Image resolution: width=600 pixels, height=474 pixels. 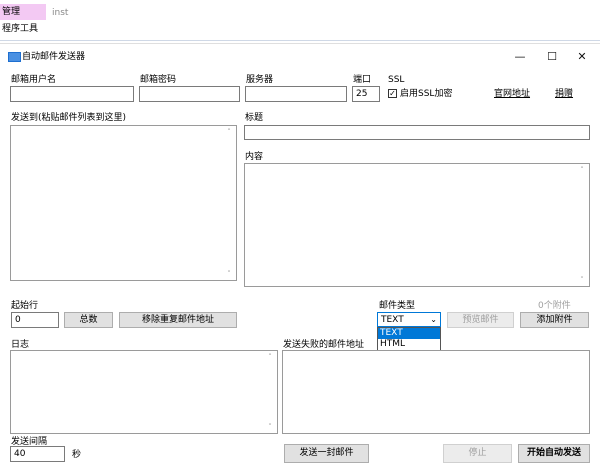 I want to click on donate-link: 捐赠, so click(x=564, y=94).